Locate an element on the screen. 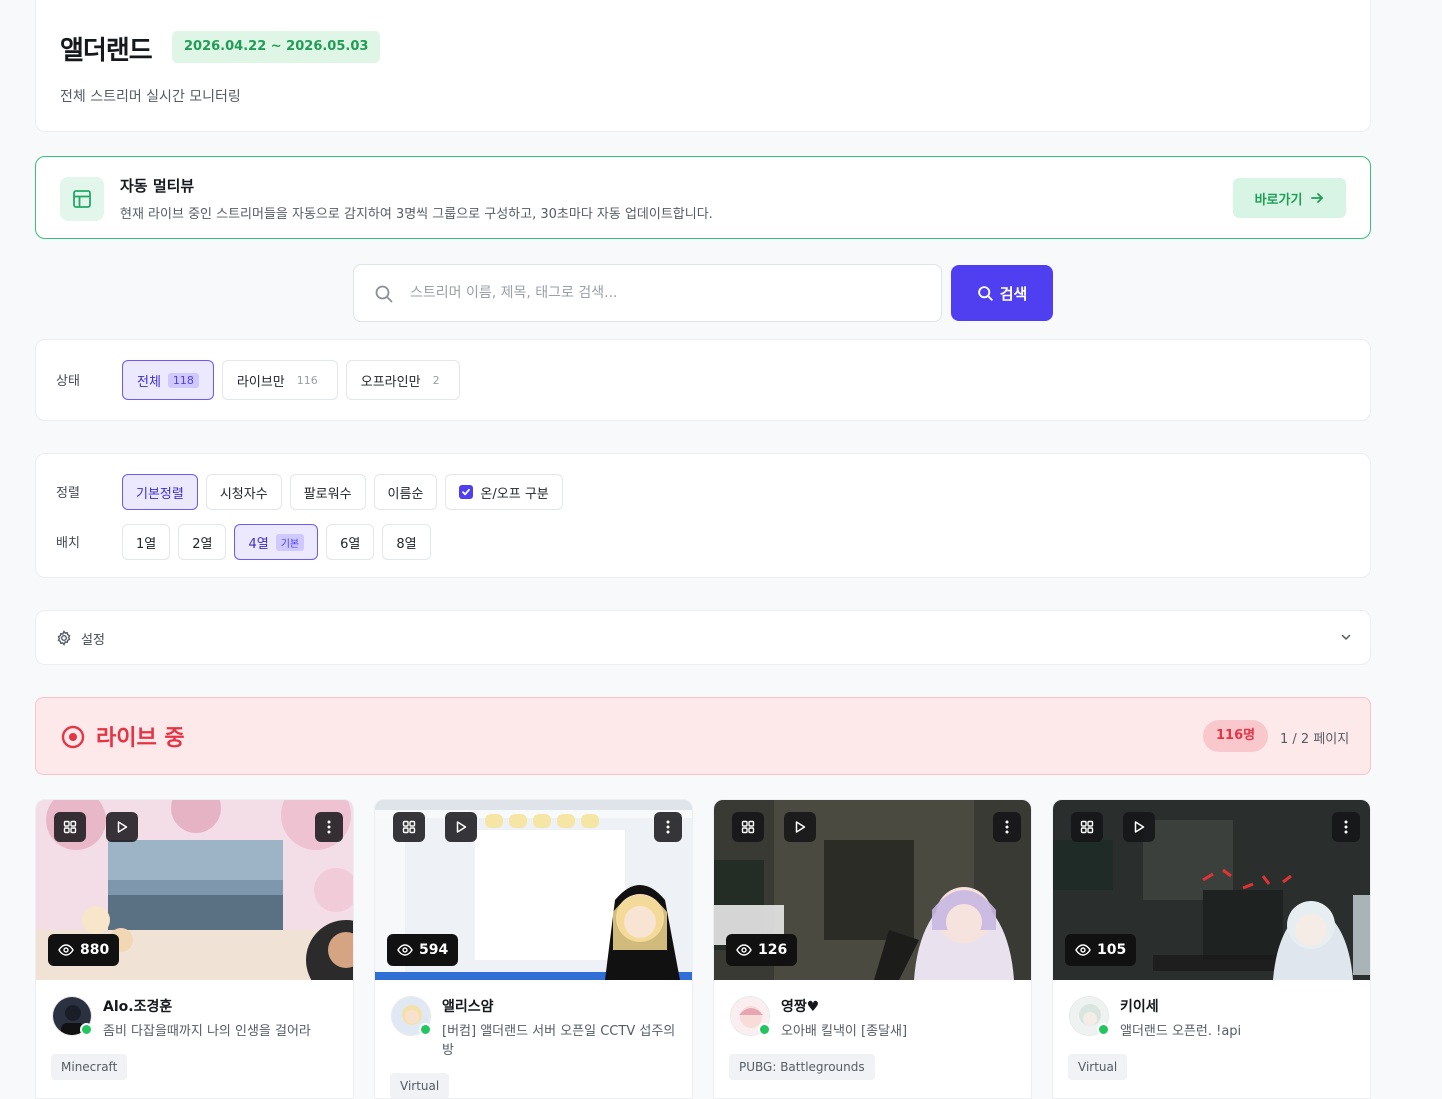  layout-option-8: 8열 is located at coordinates (406, 542).